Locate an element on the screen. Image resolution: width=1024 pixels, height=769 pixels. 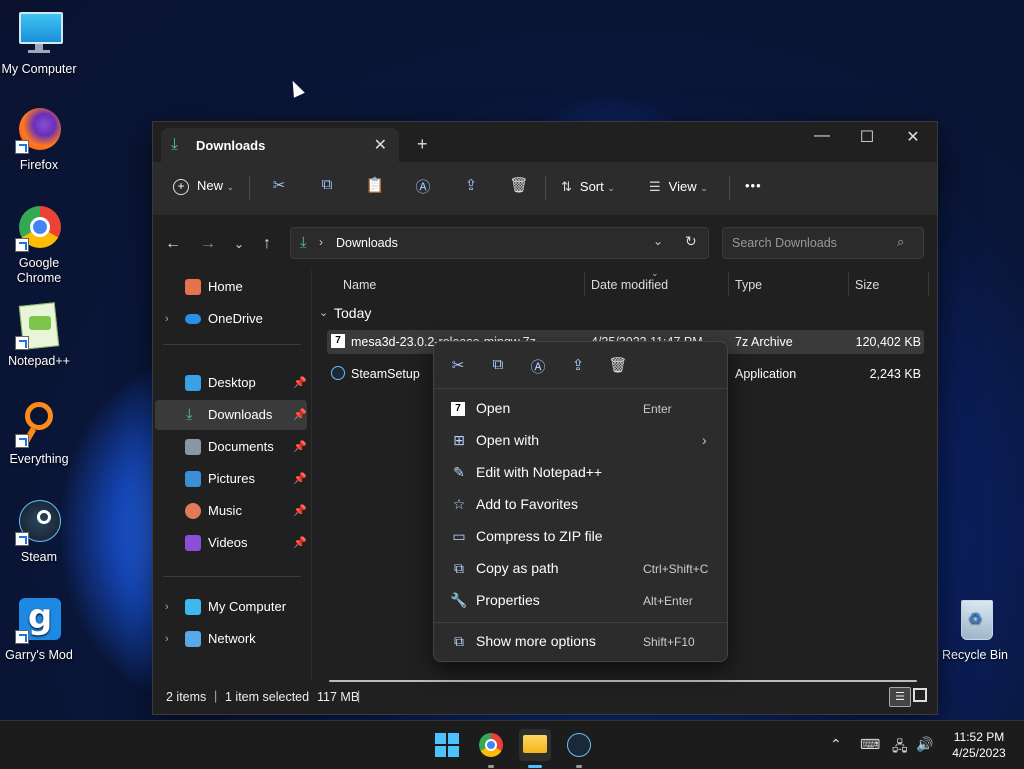
nav-item-downloads: ⤓ Downloads 📌 is located at coordinates (231, 415).